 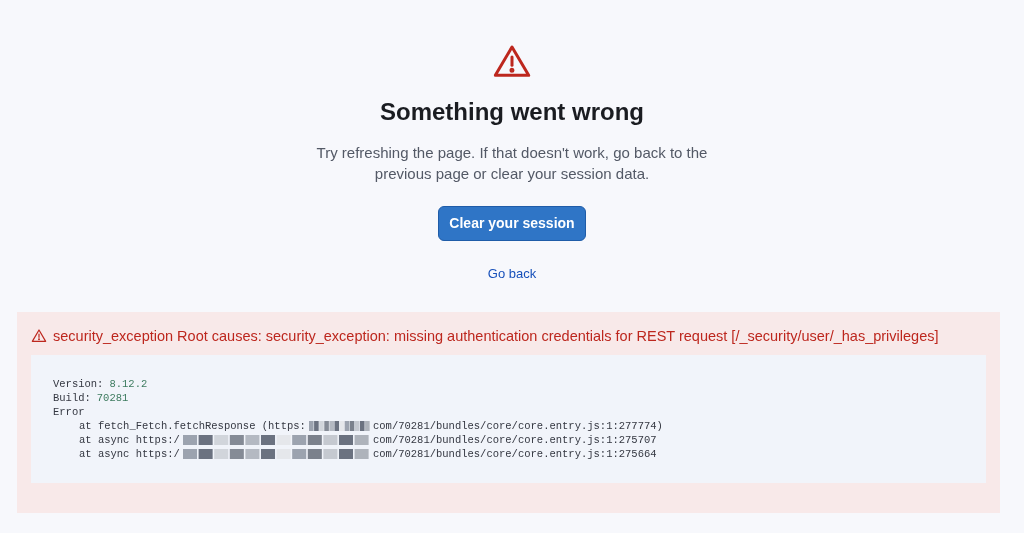 What do you see at coordinates (512, 112) in the screenshot?
I see `page-title: Something went wrong` at bounding box center [512, 112].